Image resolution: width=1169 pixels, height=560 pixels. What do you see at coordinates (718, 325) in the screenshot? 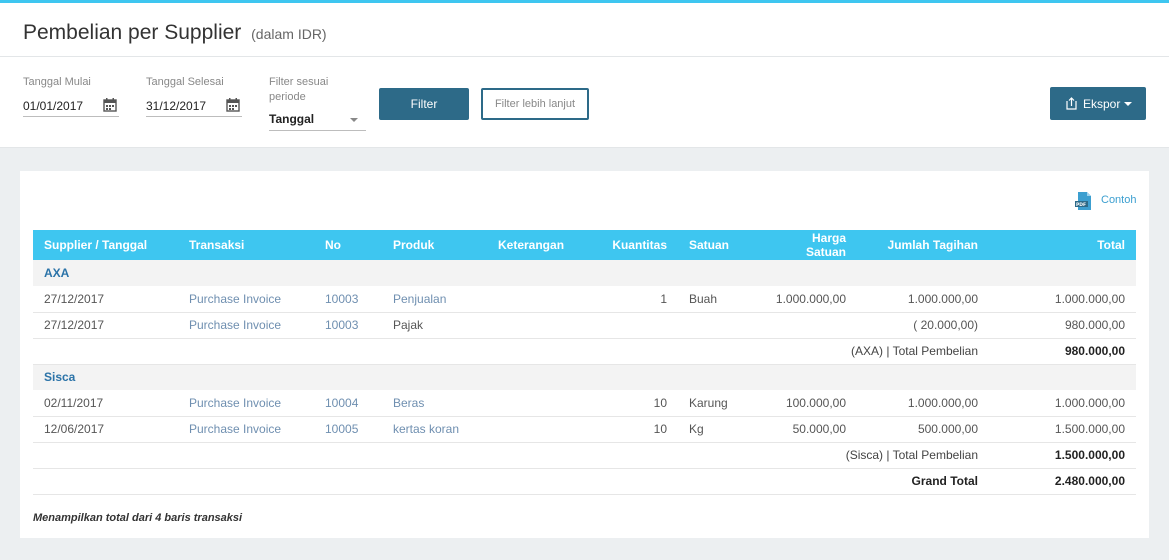
I see `row-unit` at bounding box center [718, 325].